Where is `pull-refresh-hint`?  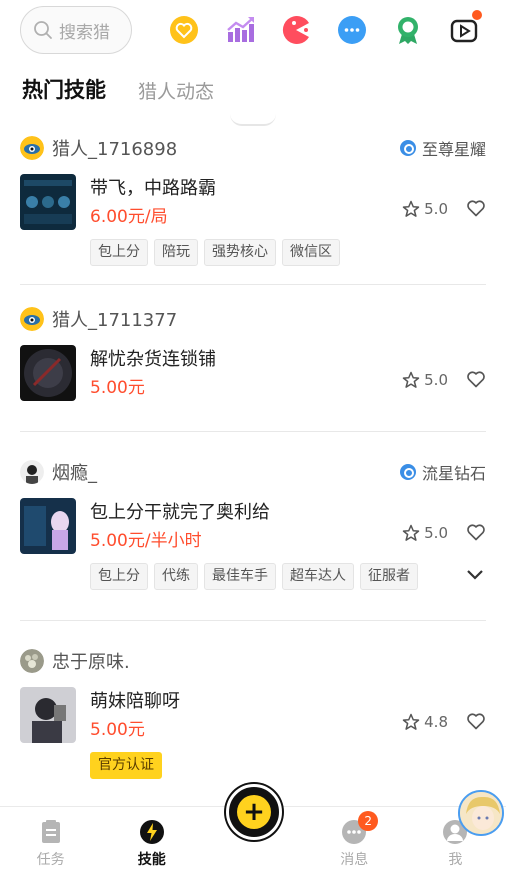 pull-refresh-hint is located at coordinates (253, 120).